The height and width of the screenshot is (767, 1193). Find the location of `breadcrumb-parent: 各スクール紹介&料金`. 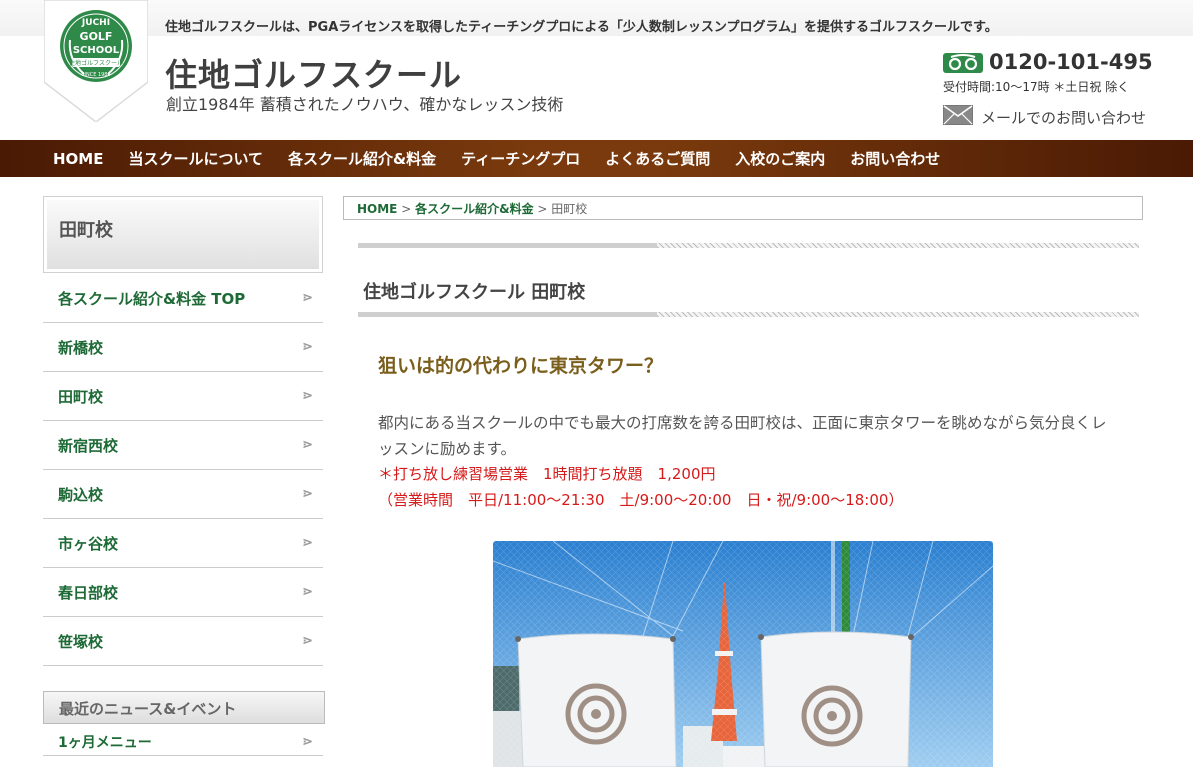

breadcrumb-parent: 各スクール紹介&料金 is located at coordinates (474, 209).